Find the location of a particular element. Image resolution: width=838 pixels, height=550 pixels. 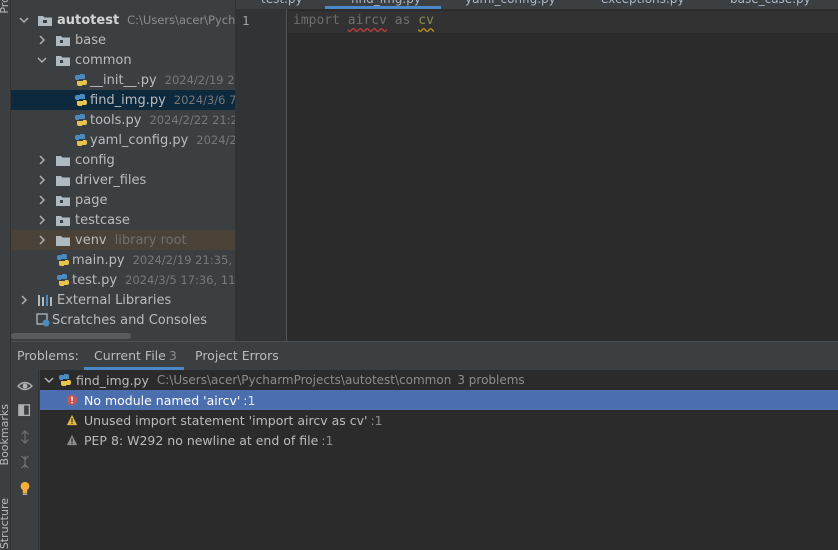

editor-tab: test.py is located at coordinates (282, 4).